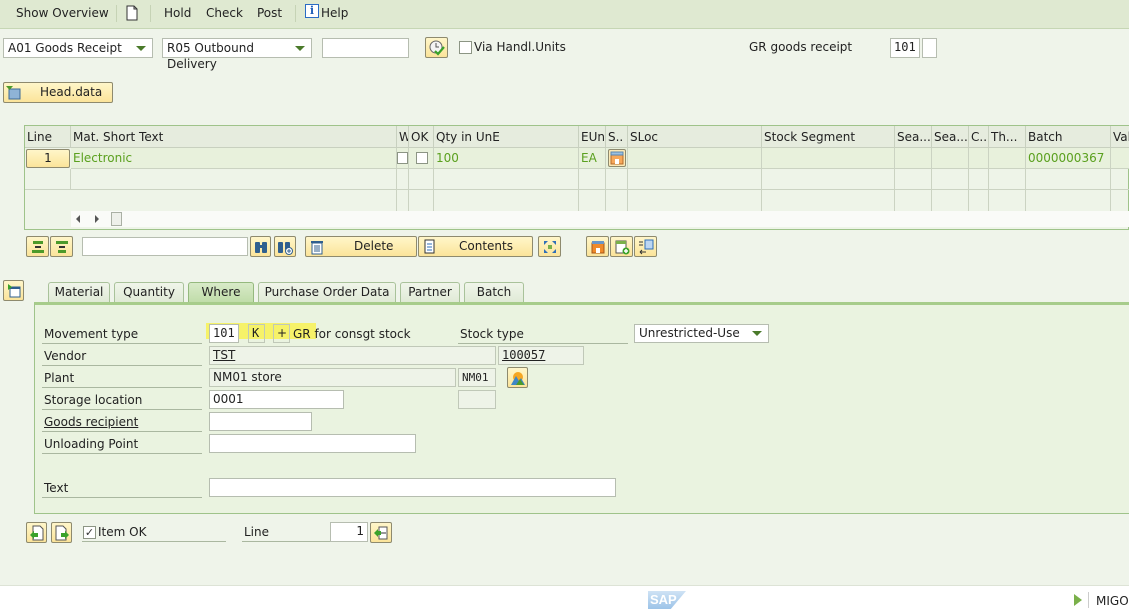 The height and width of the screenshot is (612, 1129). I want to click on tab-batch: Batch, so click(494, 292).